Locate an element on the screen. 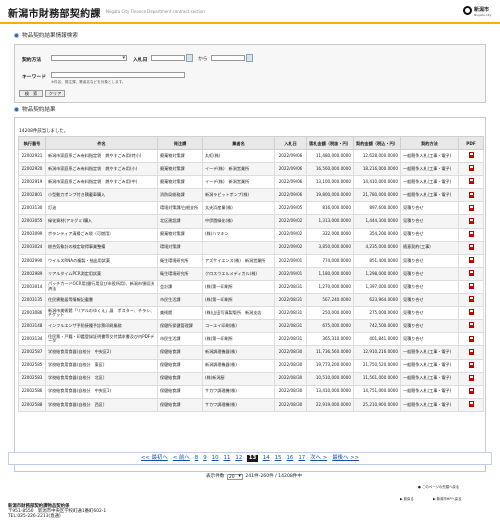 The image size is (500, 525). contract-amount: 4,235,000.0000 is located at coordinates (377, 247).